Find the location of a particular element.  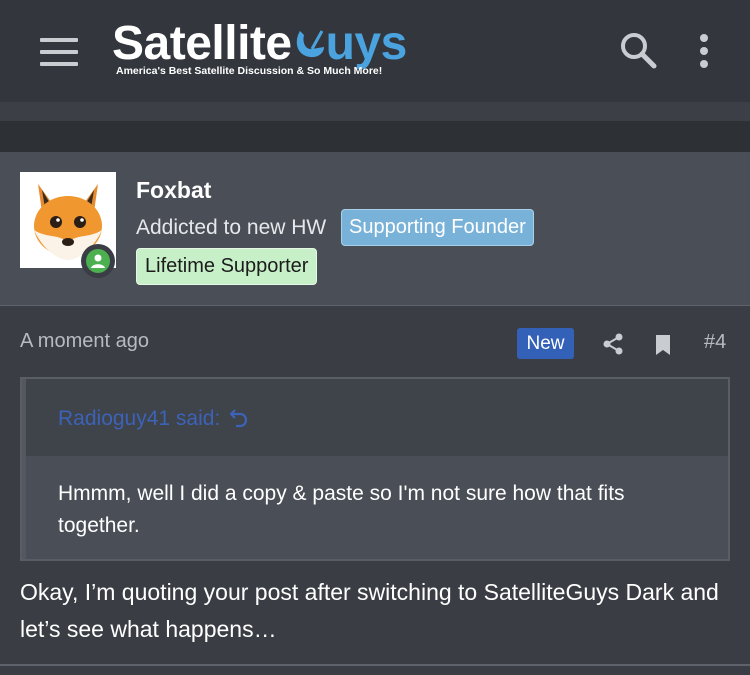

post-username: Foxbat is located at coordinates (173, 190).